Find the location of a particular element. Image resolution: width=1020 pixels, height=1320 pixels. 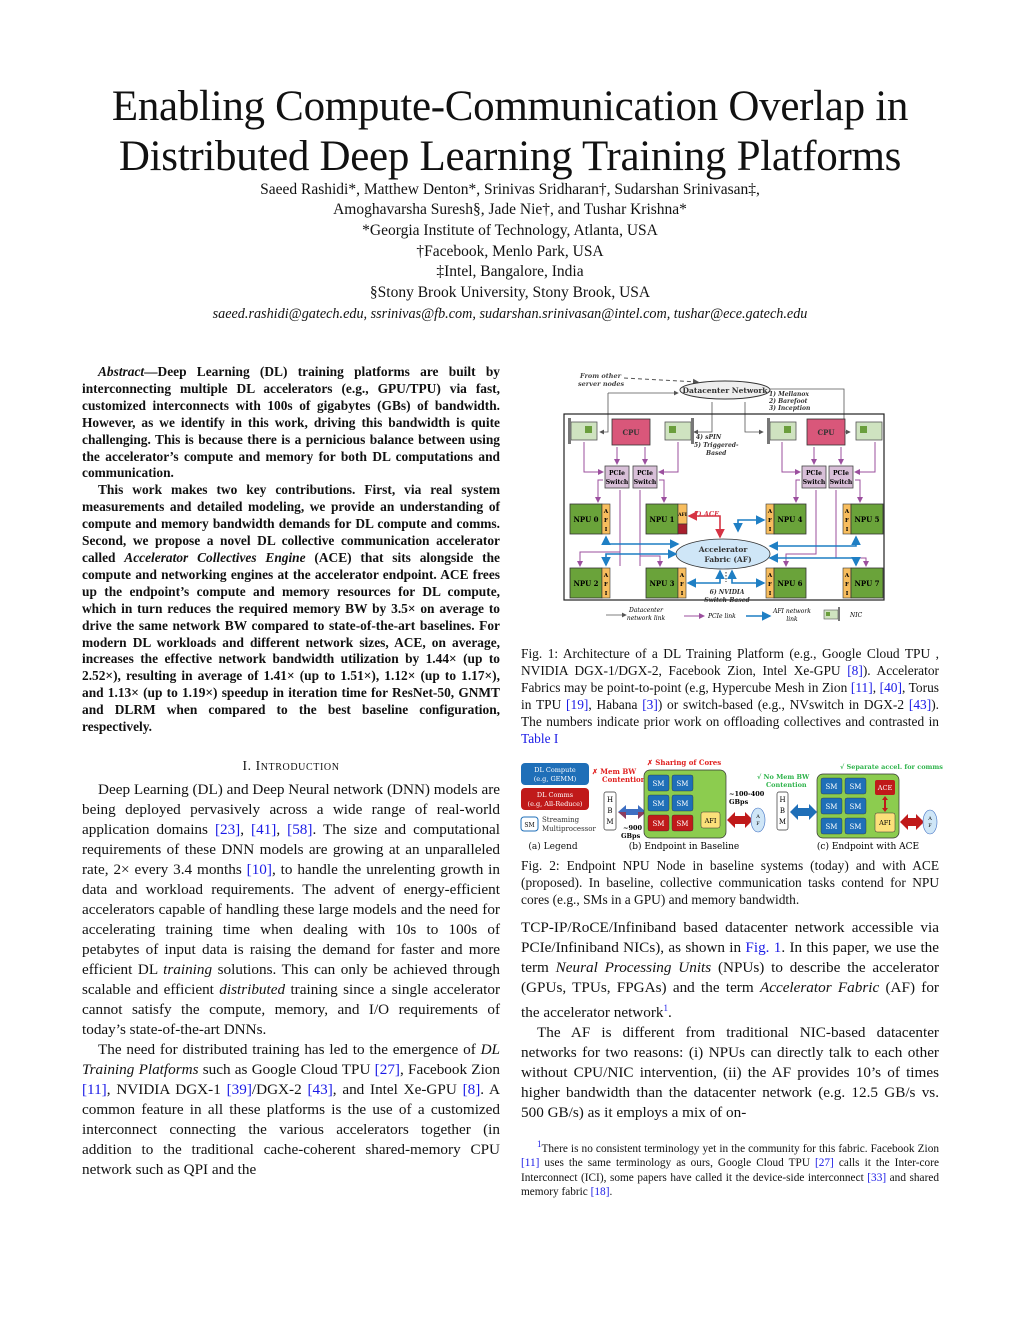

bw-900-2: GBps is located at coordinates (631, 836).